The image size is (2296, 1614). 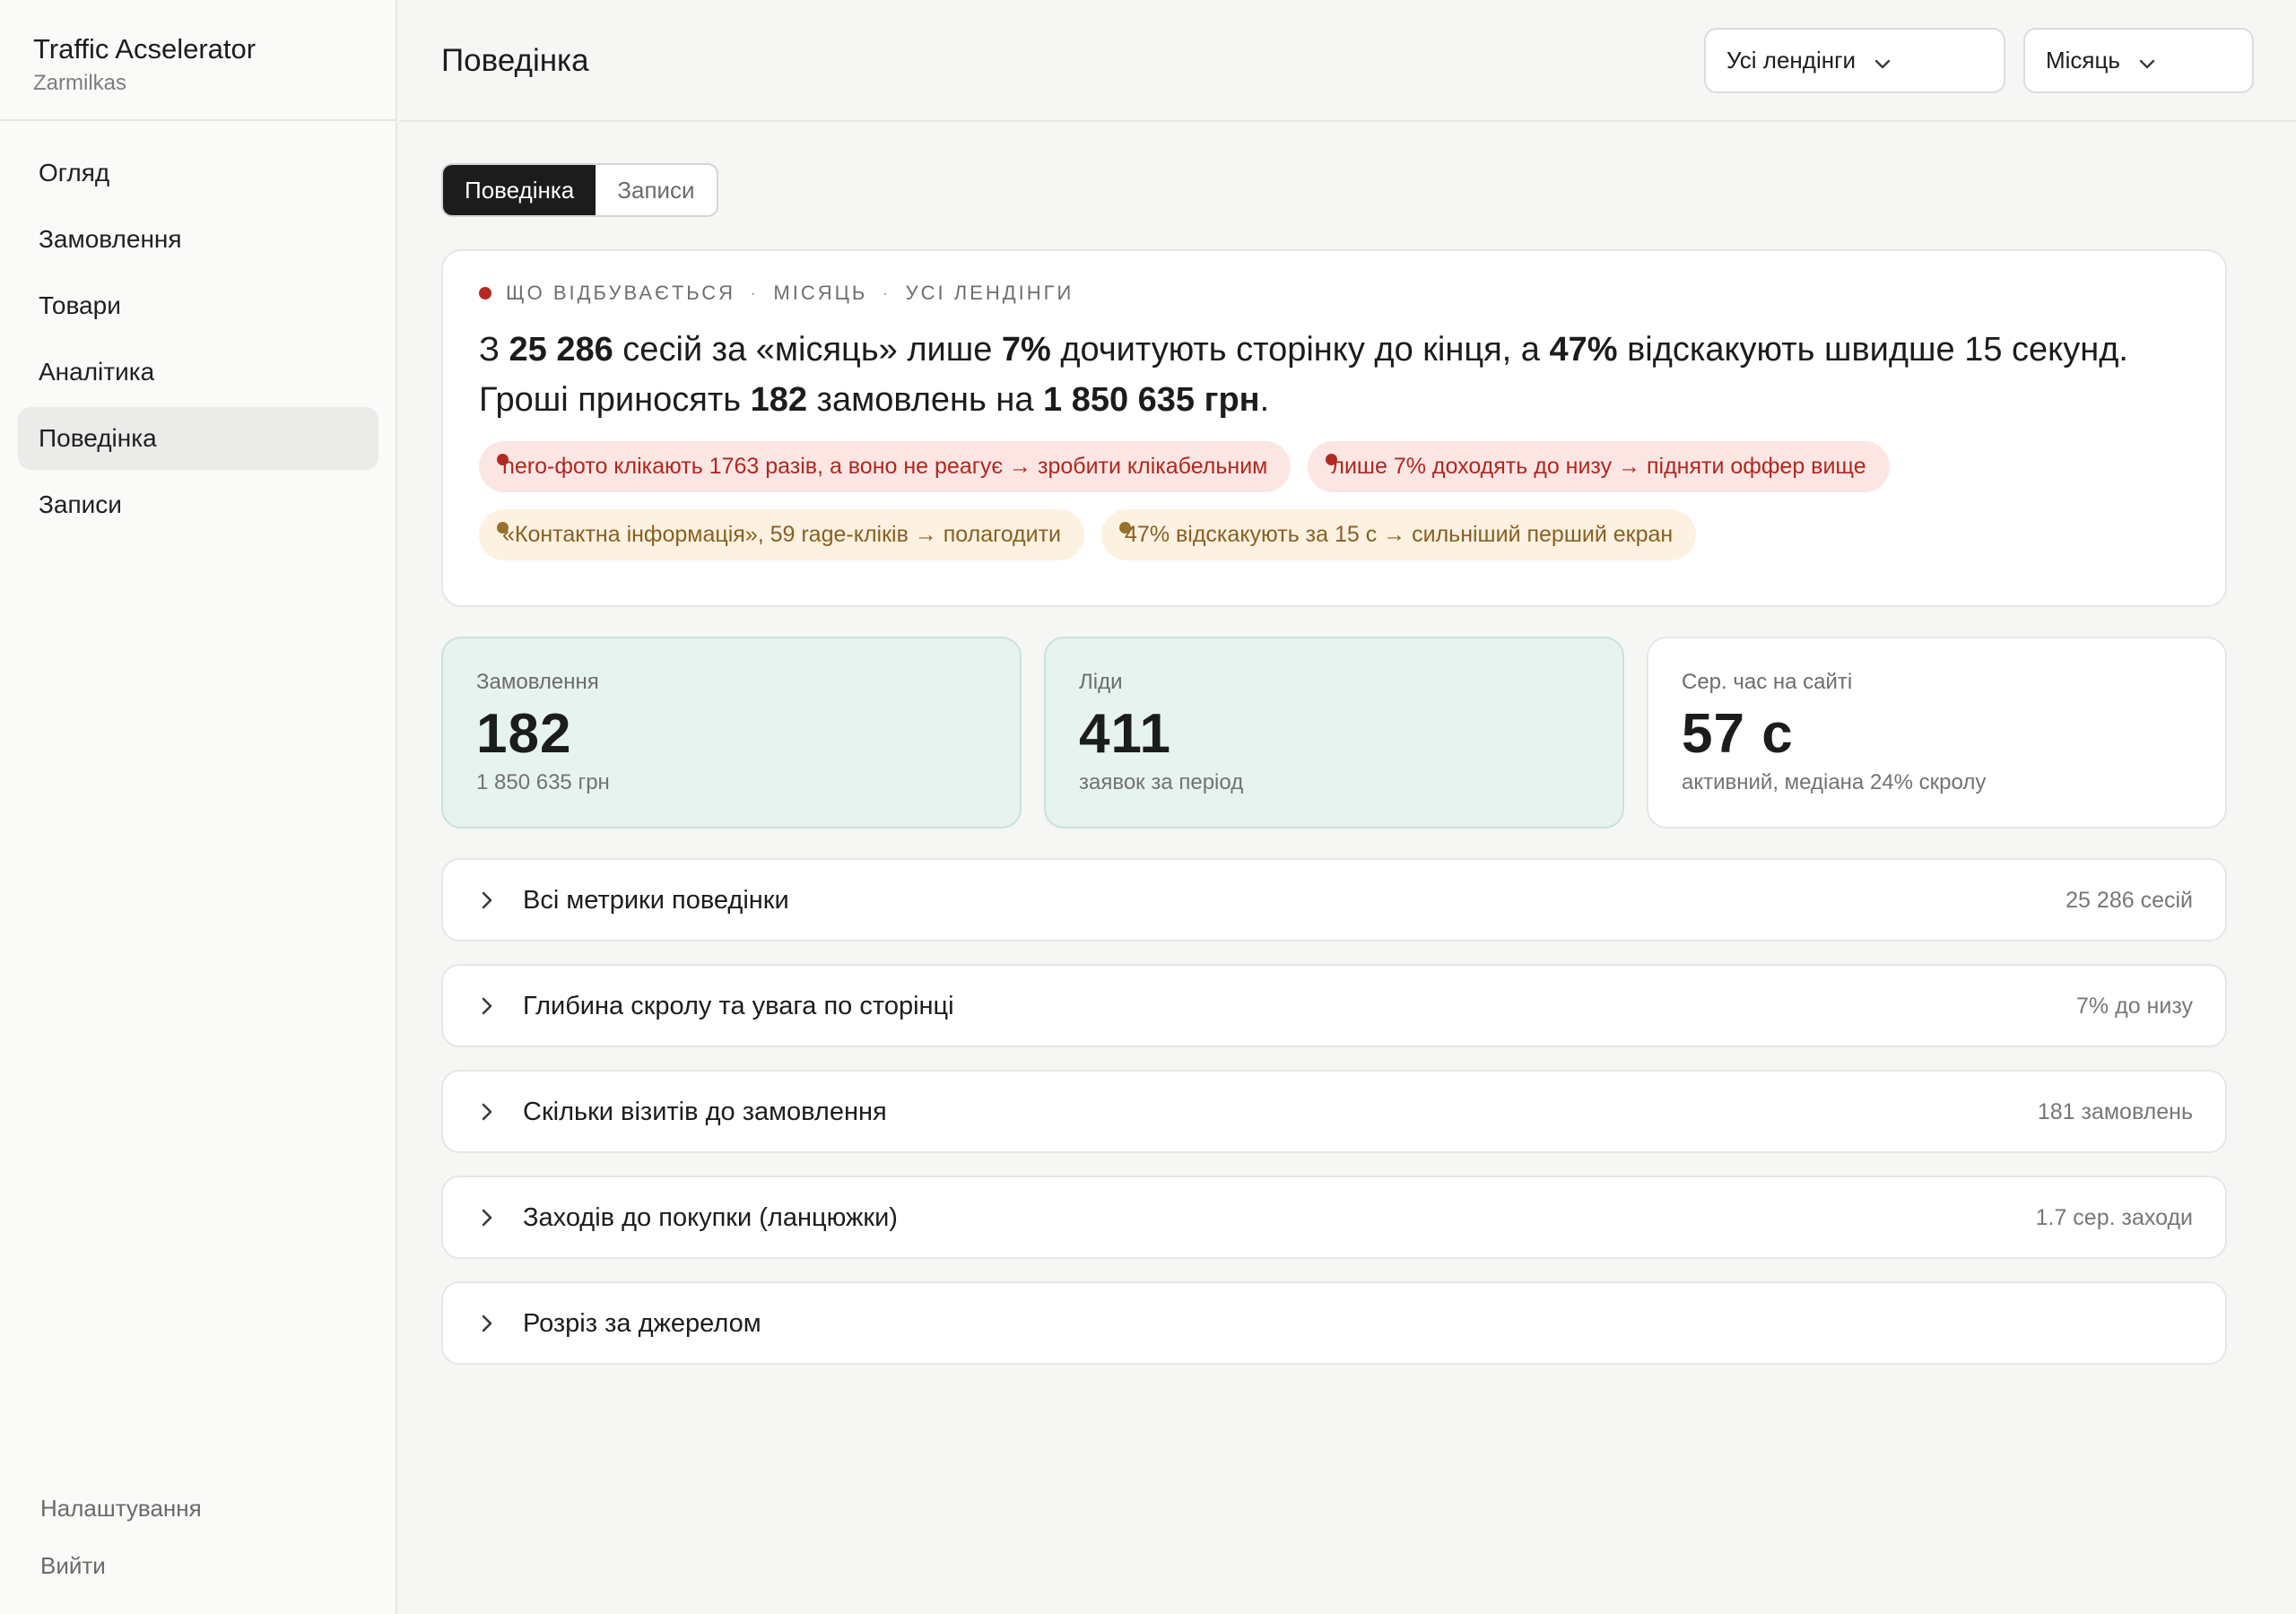 I want to click on section-title: Розріз за джерелом, so click(x=642, y=1323).